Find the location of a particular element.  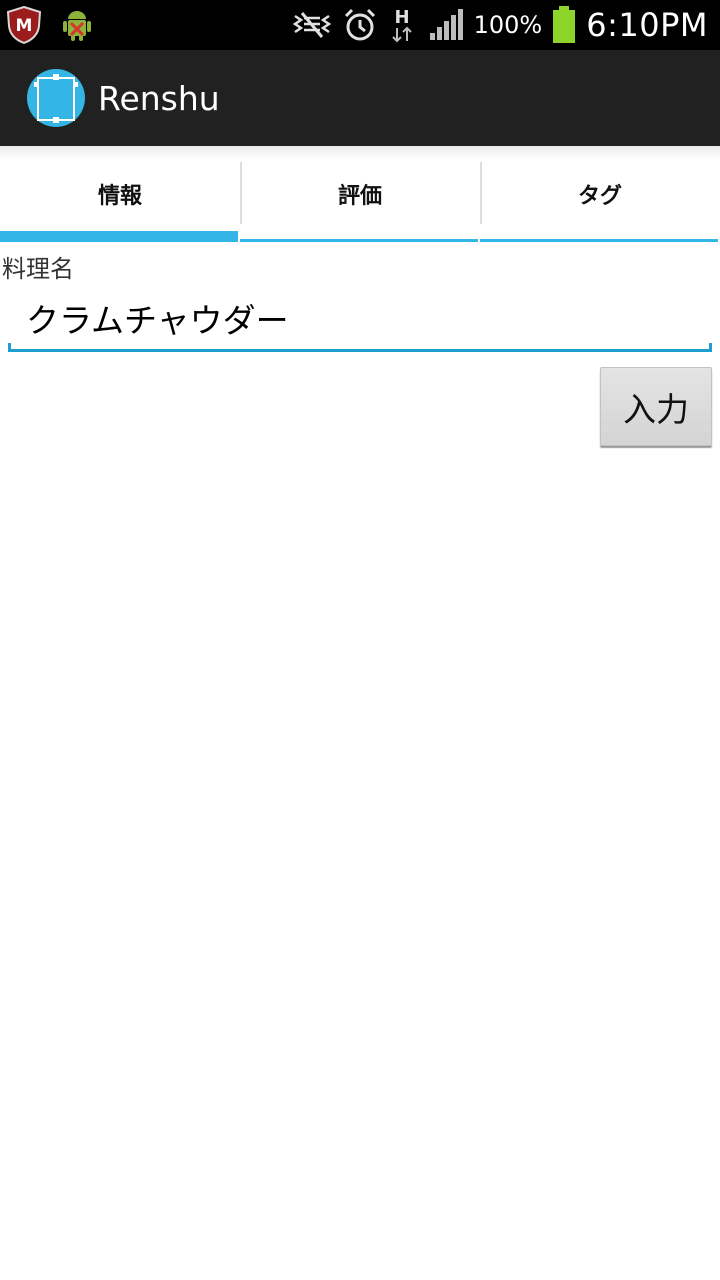

h-data-icon: H is located at coordinates (403, 25).